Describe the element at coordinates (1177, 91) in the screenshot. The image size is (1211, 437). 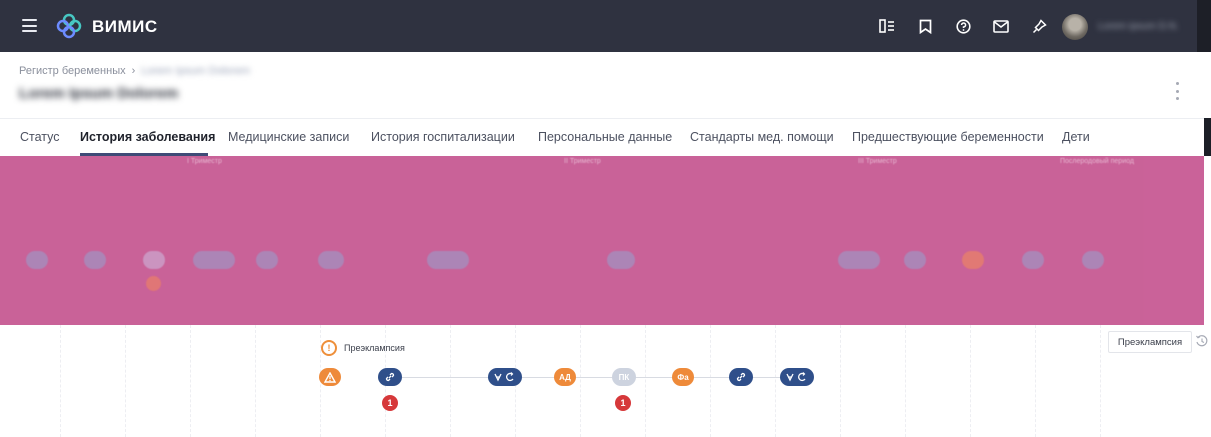
I see `more-options-icon` at that location.